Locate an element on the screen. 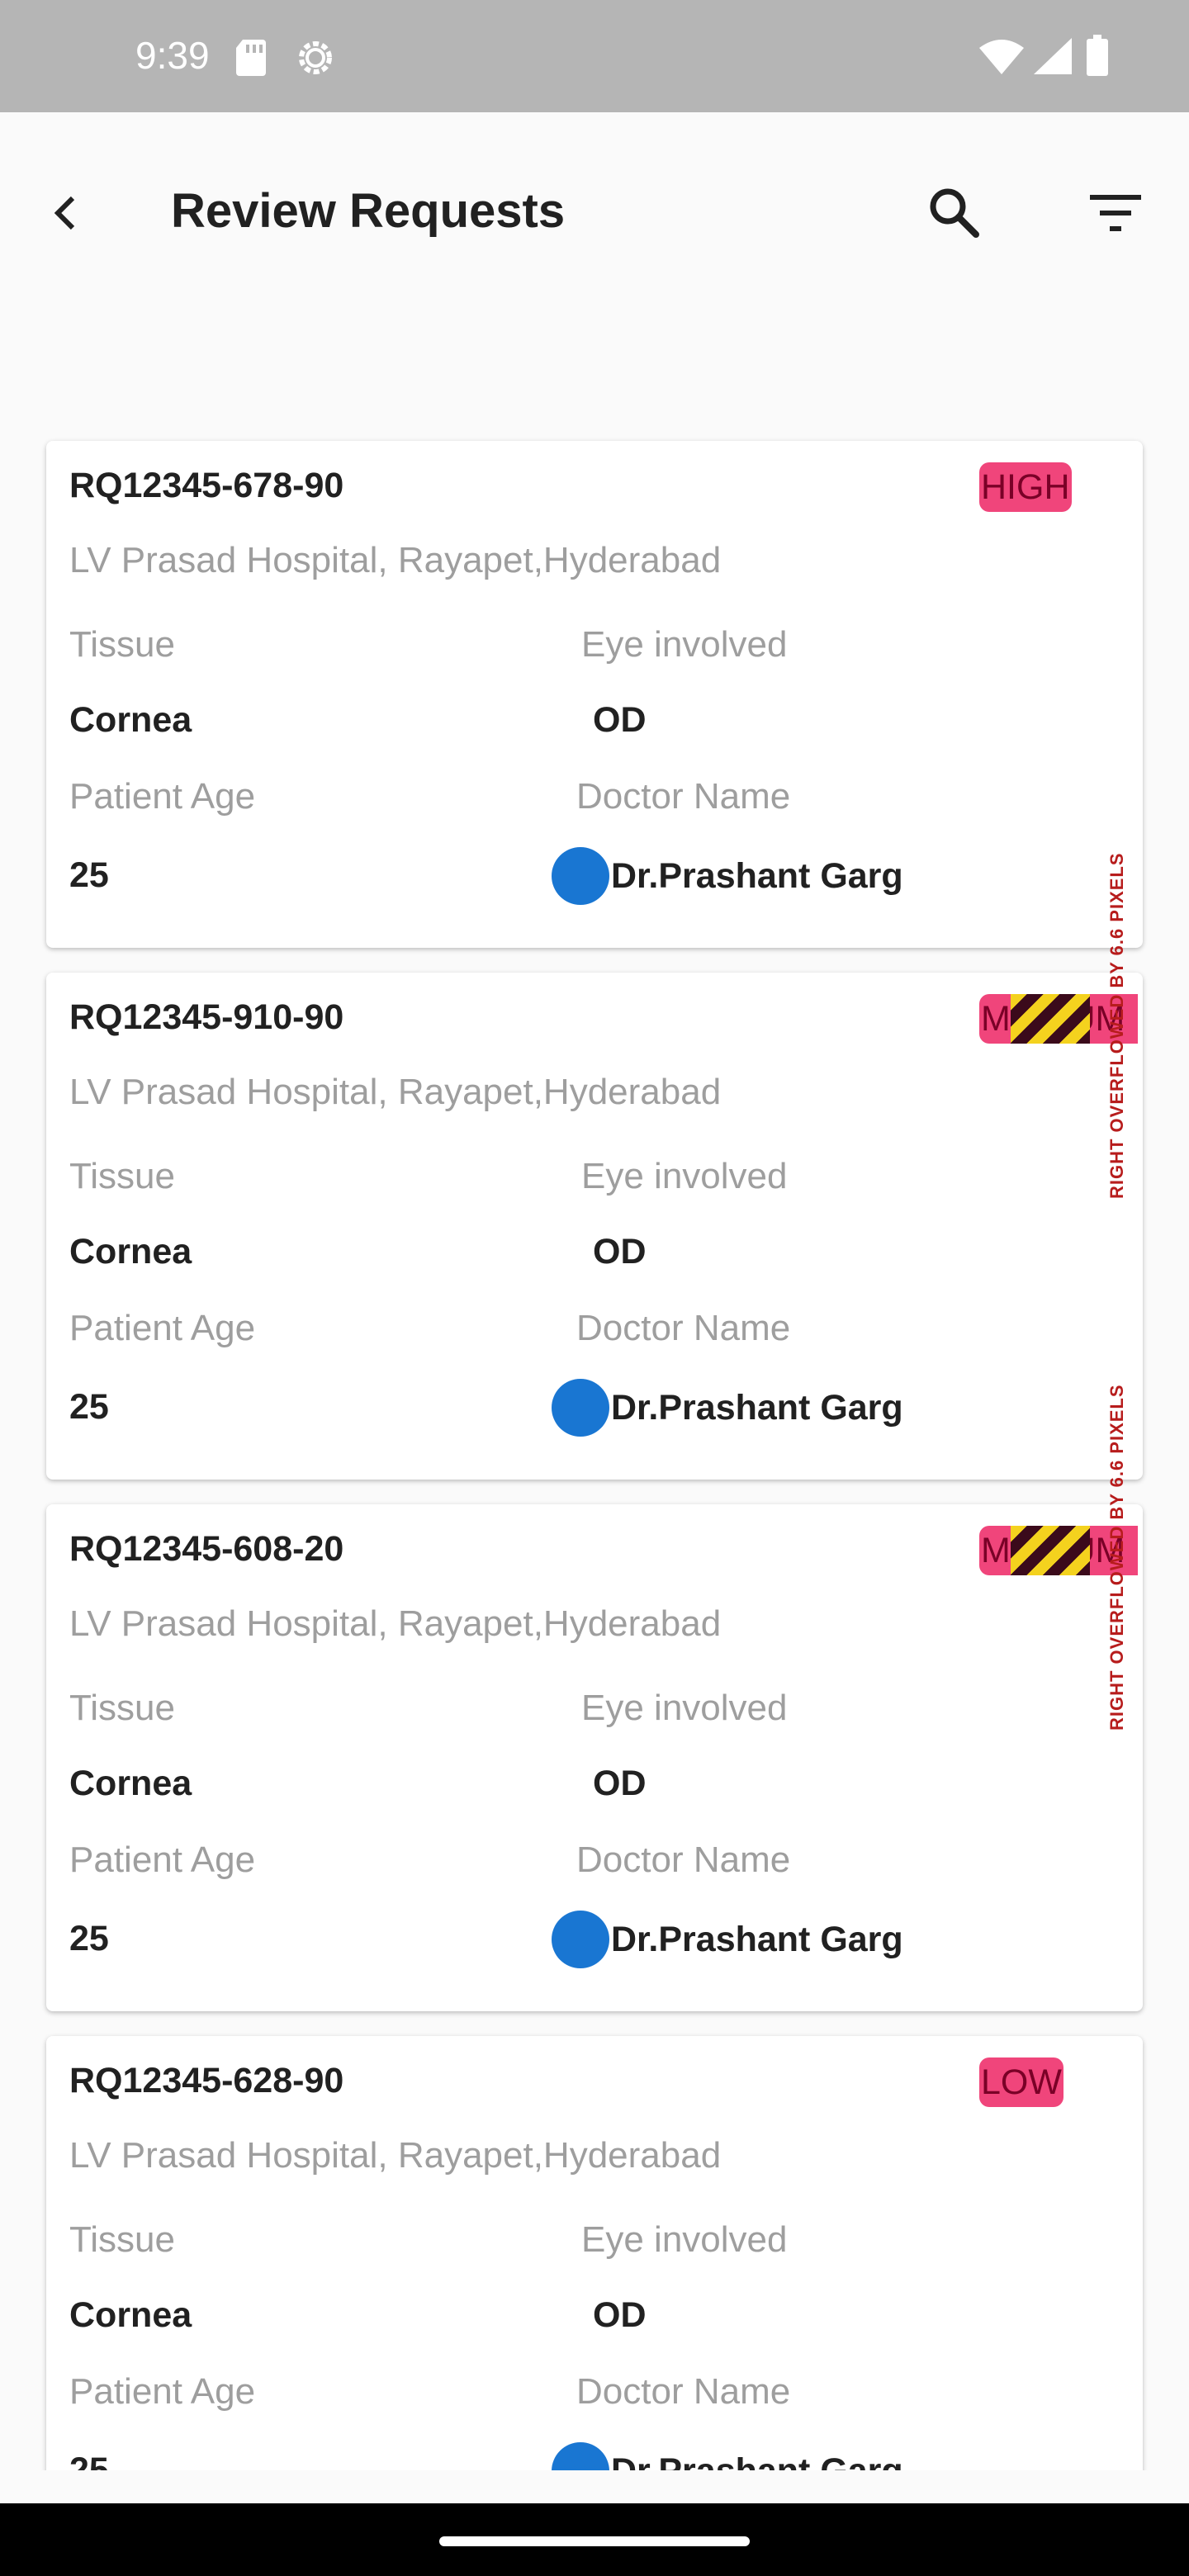 Image resolution: width=1189 pixels, height=2576 pixels. battery-icon is located at coordinates (1097, 55).